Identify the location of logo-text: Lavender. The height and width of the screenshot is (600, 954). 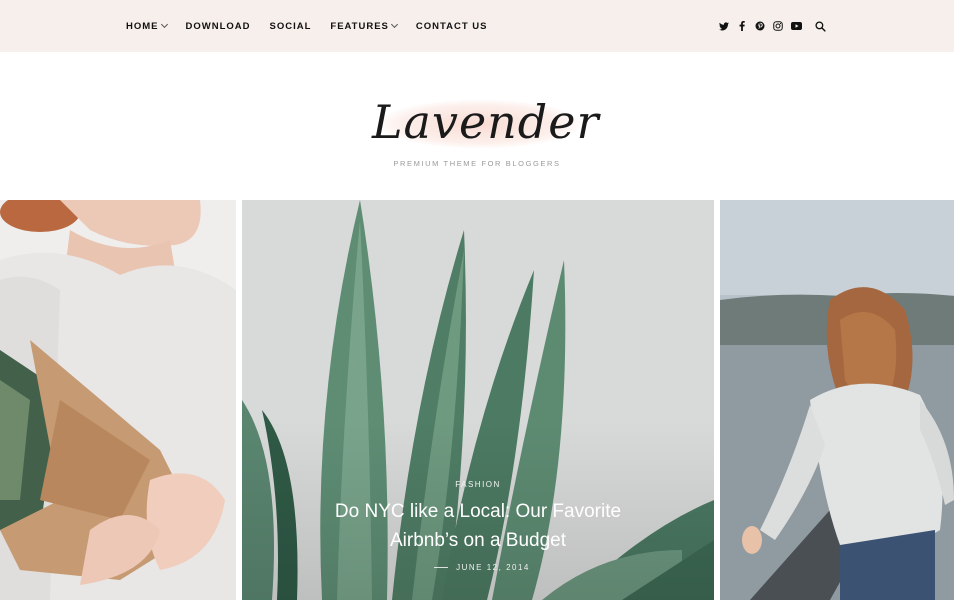
(486, 122).